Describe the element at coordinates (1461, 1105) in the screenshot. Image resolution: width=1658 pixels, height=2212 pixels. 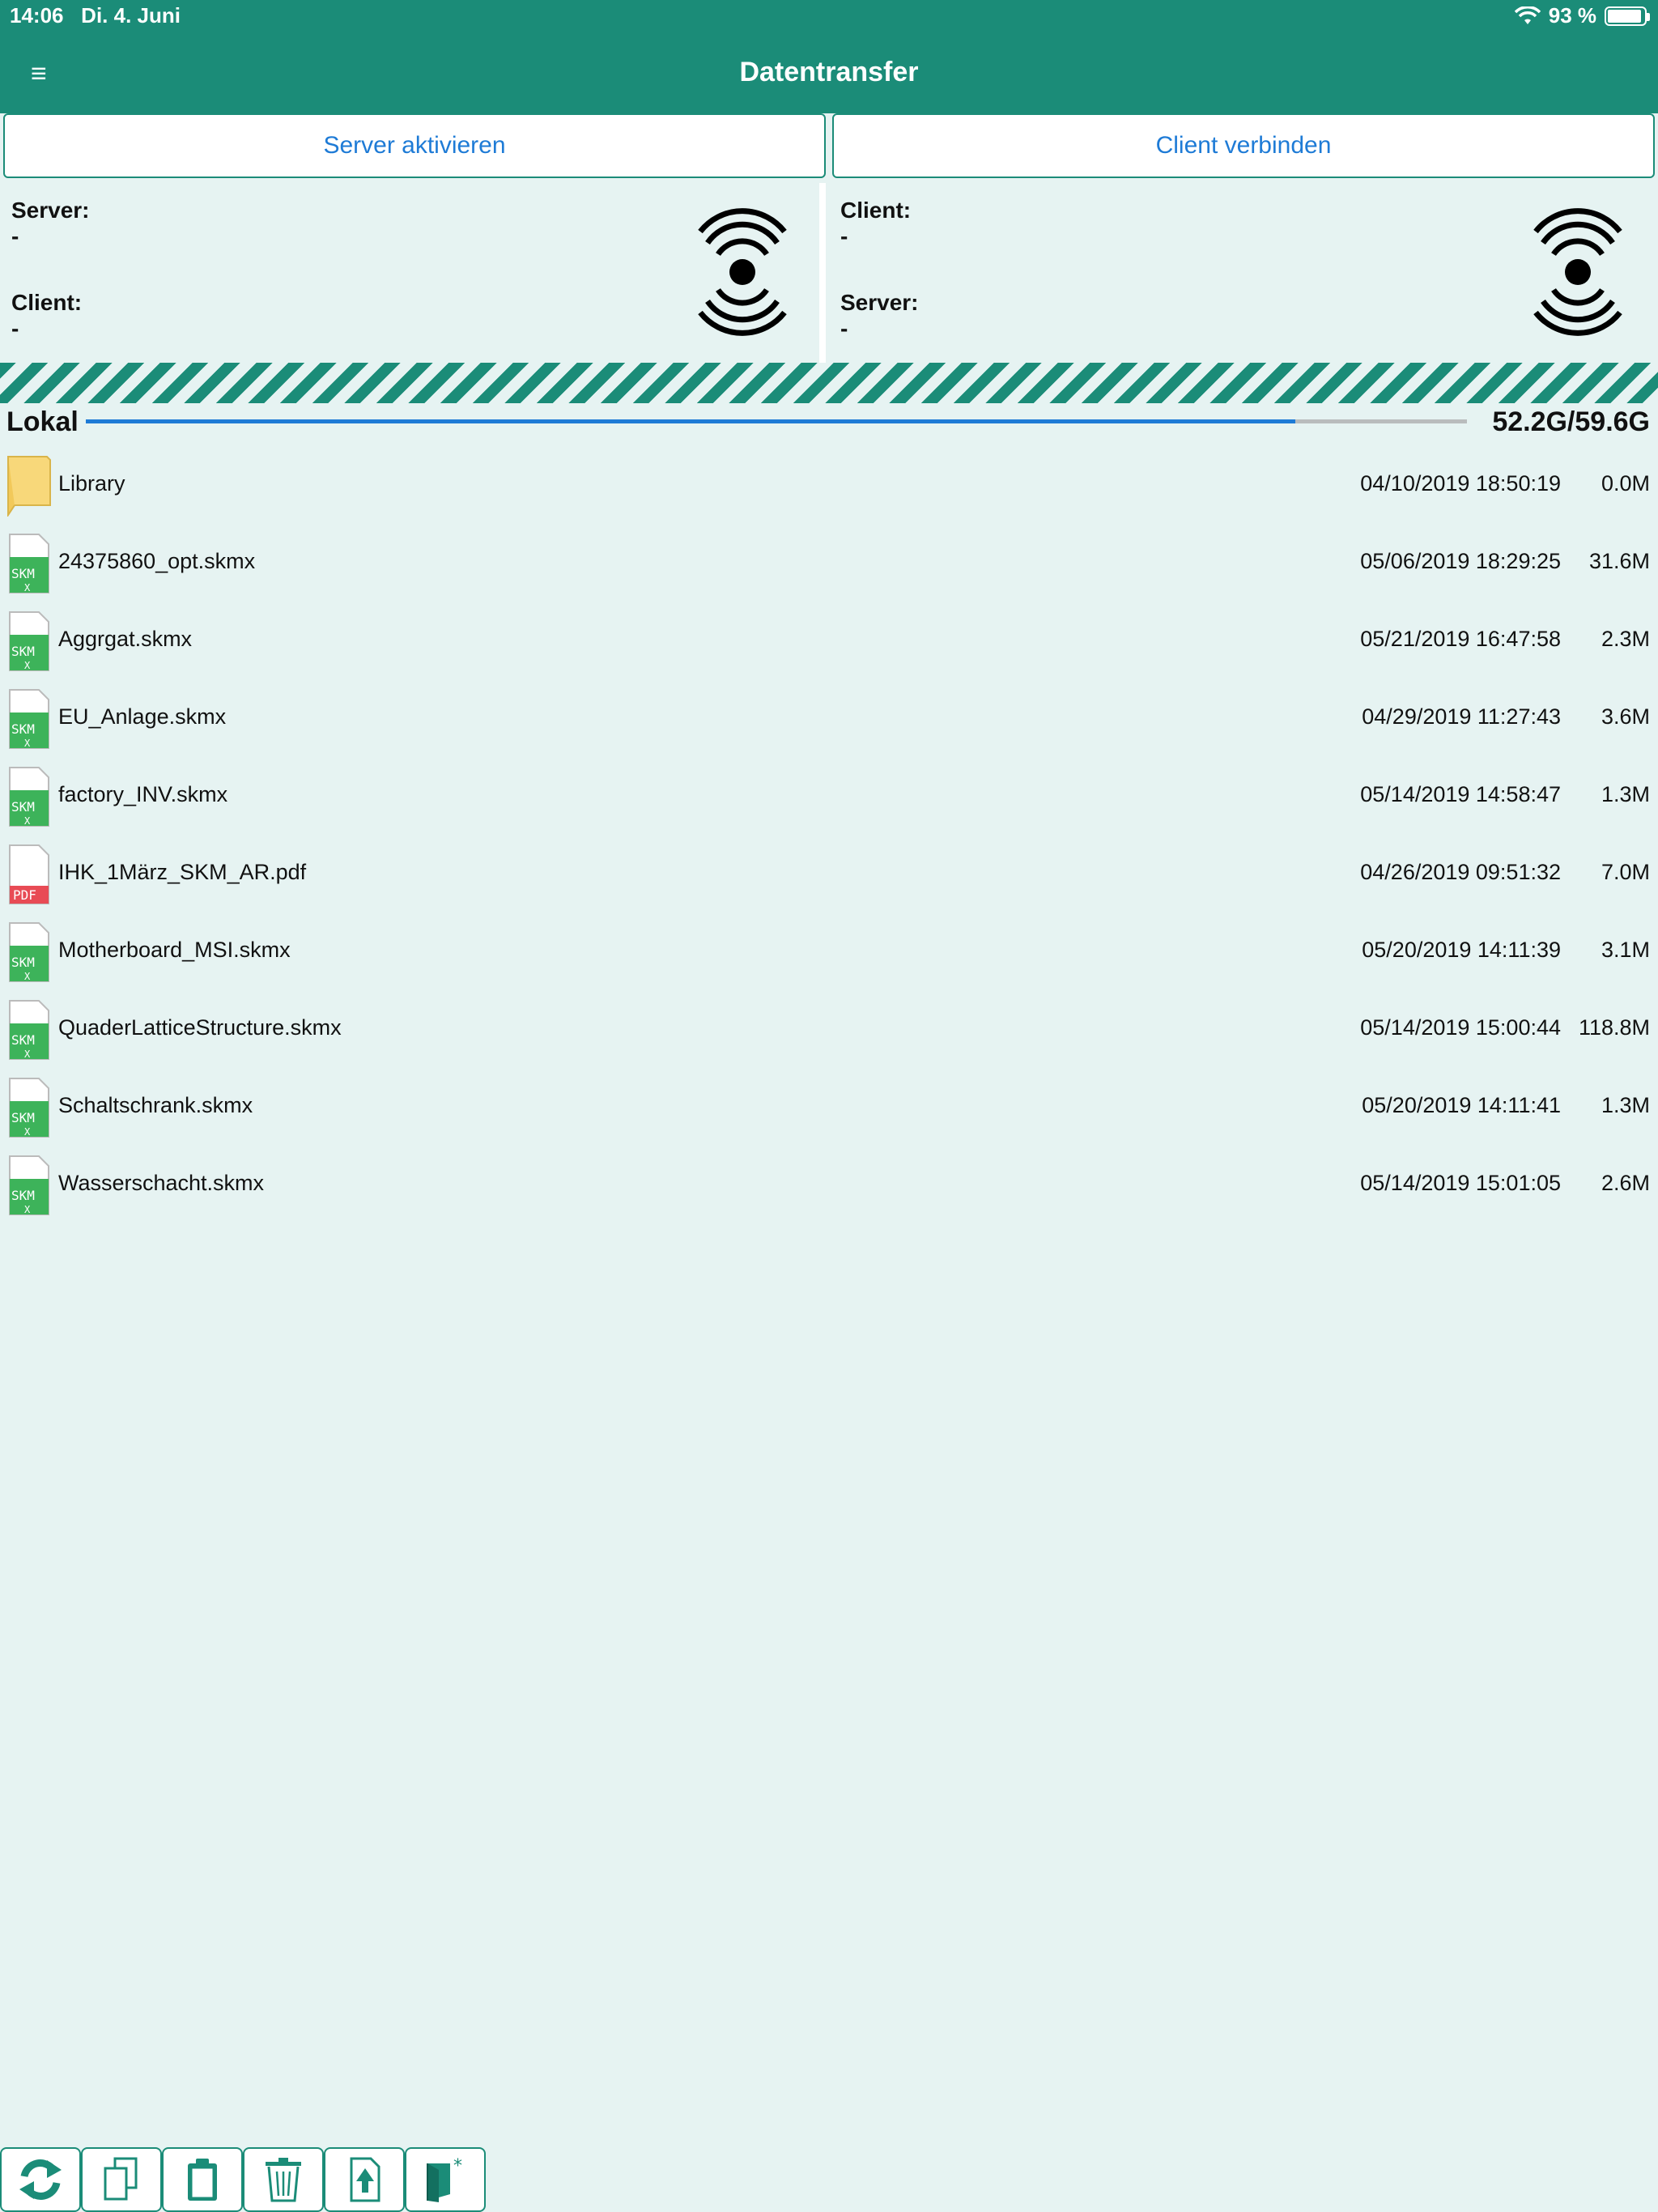
I see `file-date: 05/20/2019 14:11:41` at that location.